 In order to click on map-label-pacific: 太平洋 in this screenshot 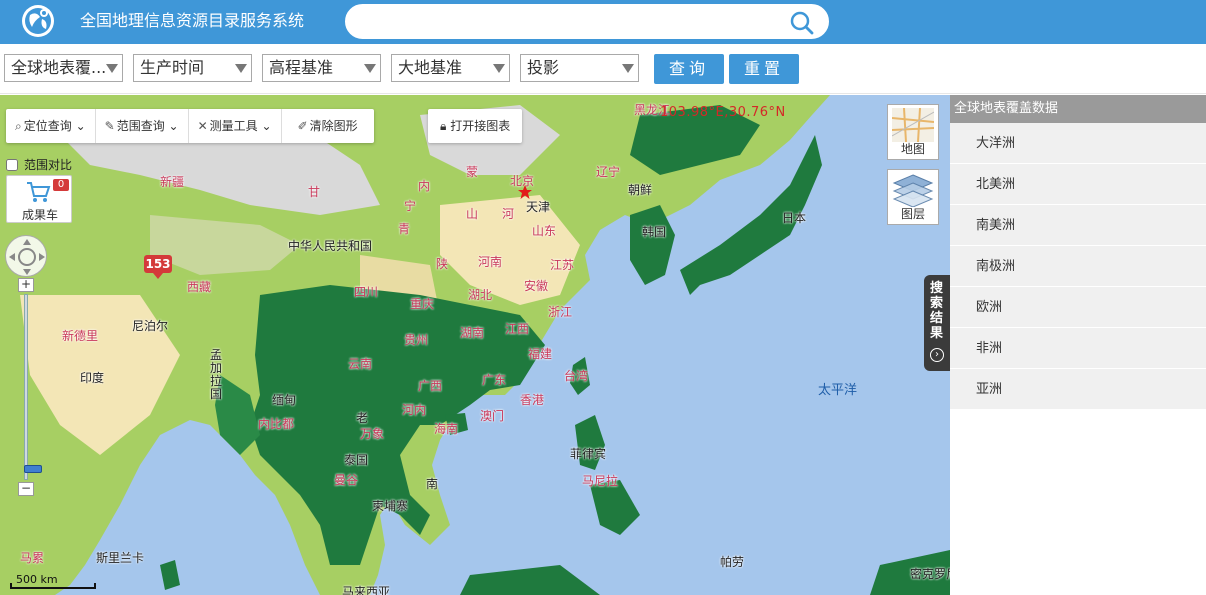, I will do `click(838, 390)`.